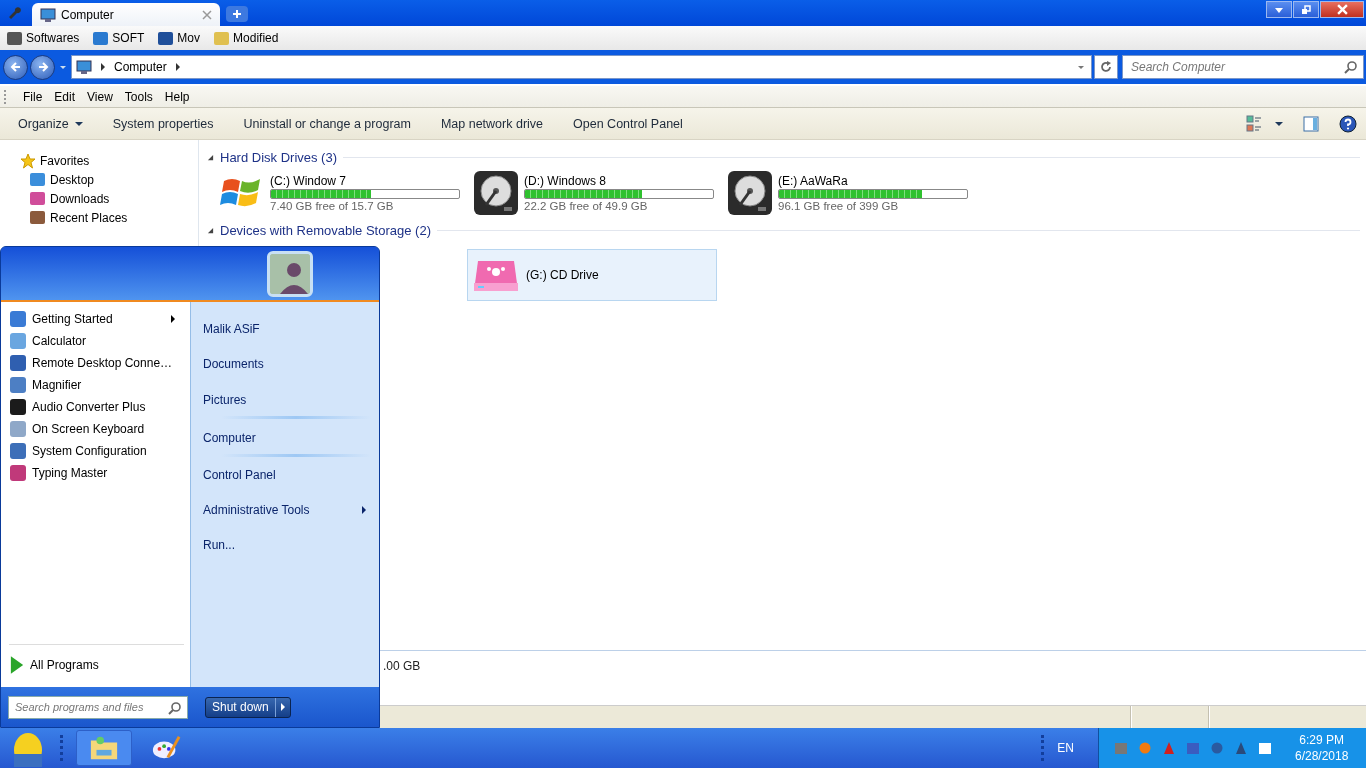  What do you see at coordinates (290, 274) in the screenshot?
I see `user-avatar` at bounding box center [290, 274].